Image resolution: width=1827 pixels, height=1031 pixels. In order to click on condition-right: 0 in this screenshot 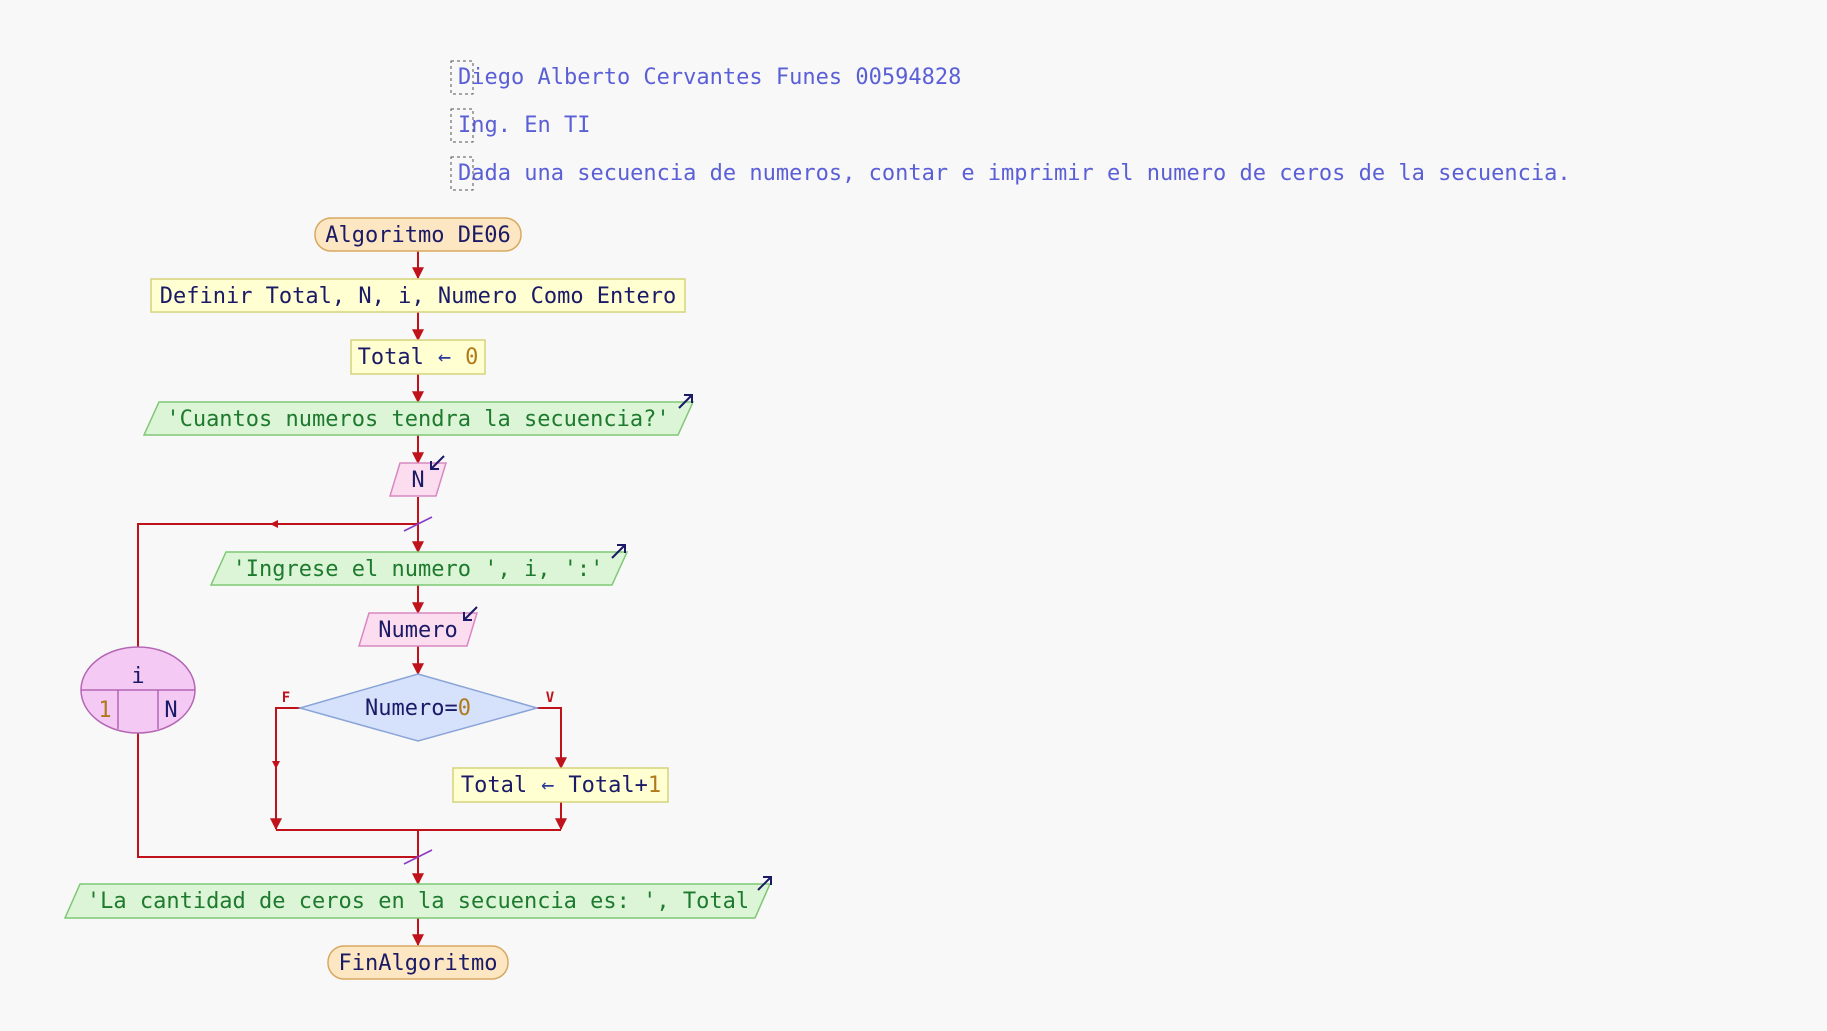, I will do `click(464, 708)`.